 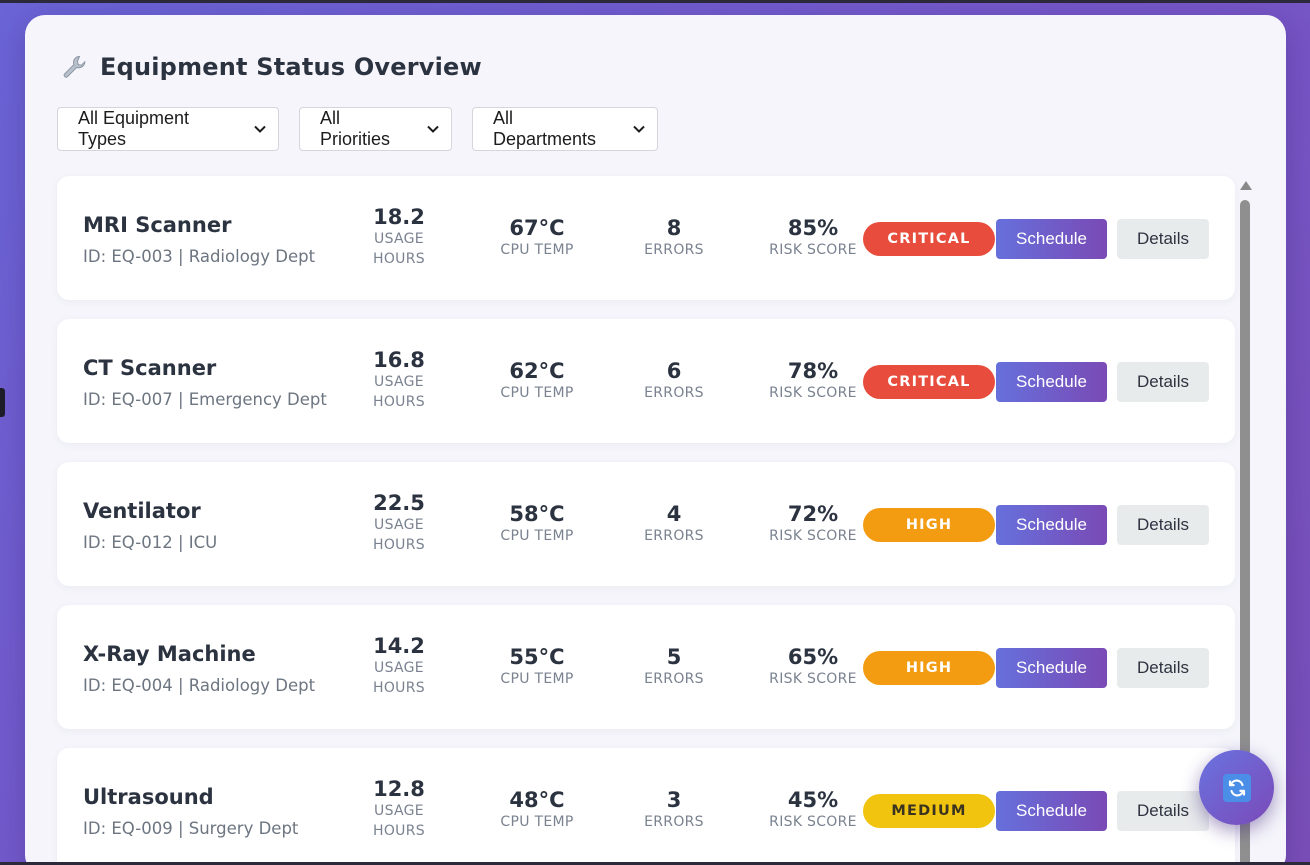 I want to click on risk-score-value: 85%, so click(x=813, y=228).